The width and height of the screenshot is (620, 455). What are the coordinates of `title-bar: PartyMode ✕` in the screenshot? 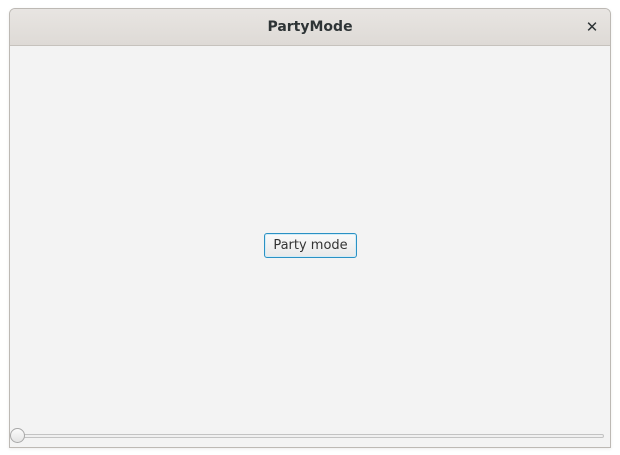 It's located at (310, 27).